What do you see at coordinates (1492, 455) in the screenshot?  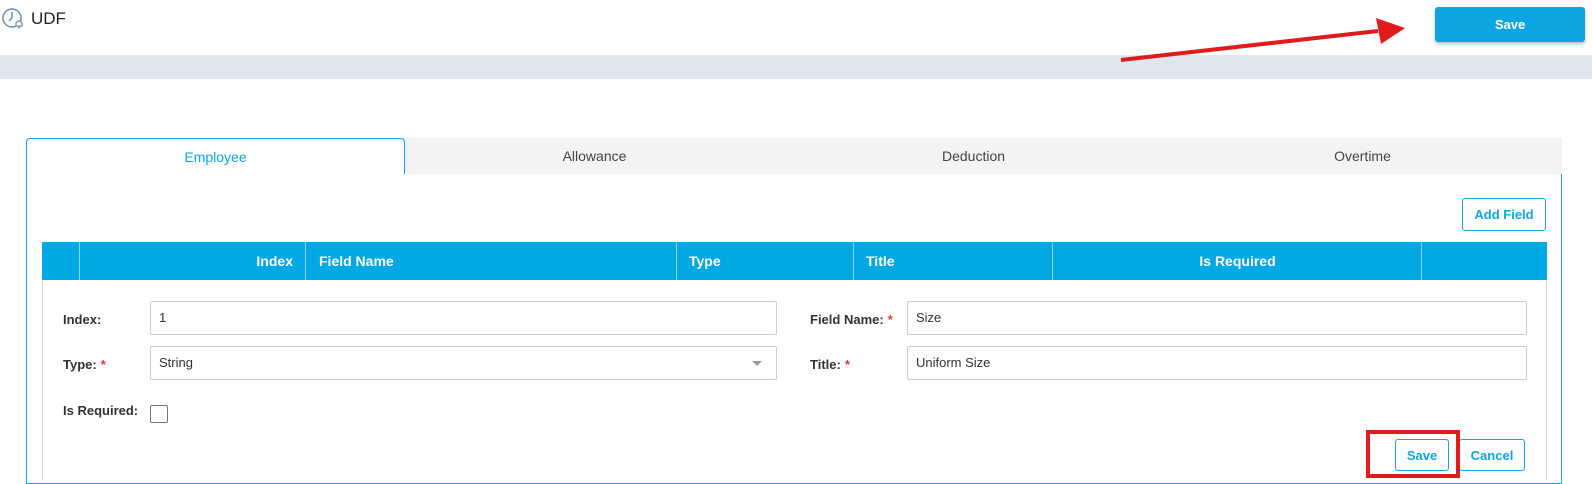 I see `form-cancel-button: Cancel` at bounding box center [1492, 455].